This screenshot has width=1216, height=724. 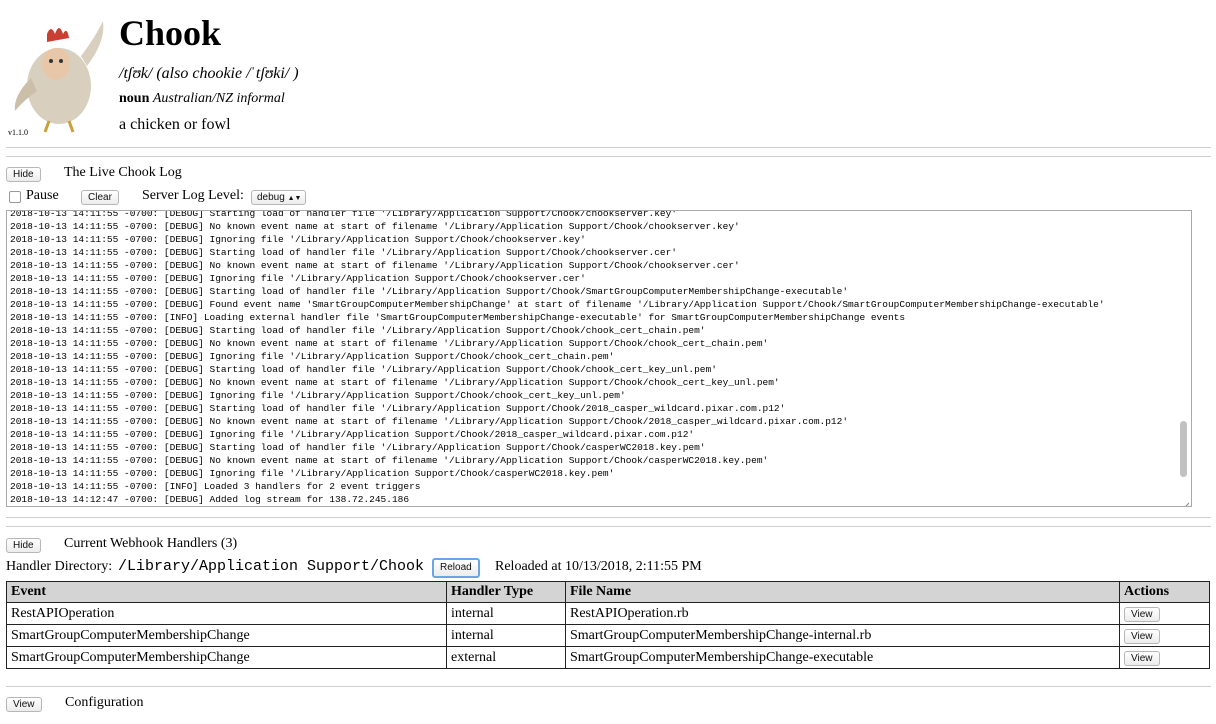 What do you see at coordinates (598, 566) in the screenshot?
I see `reloaded-status: Reloaded at 10/13/2018, 2:11:55 PM` at bounding box center [598, 566].